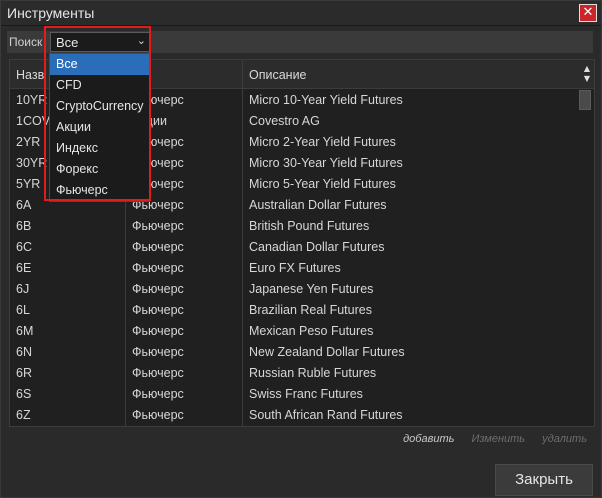 The width and height of the screenshot is (602, 498). What do you see at coordinates (24, 373) in the screenshot?
I see `cell-name: 6R` at bounding box center [24, 373].